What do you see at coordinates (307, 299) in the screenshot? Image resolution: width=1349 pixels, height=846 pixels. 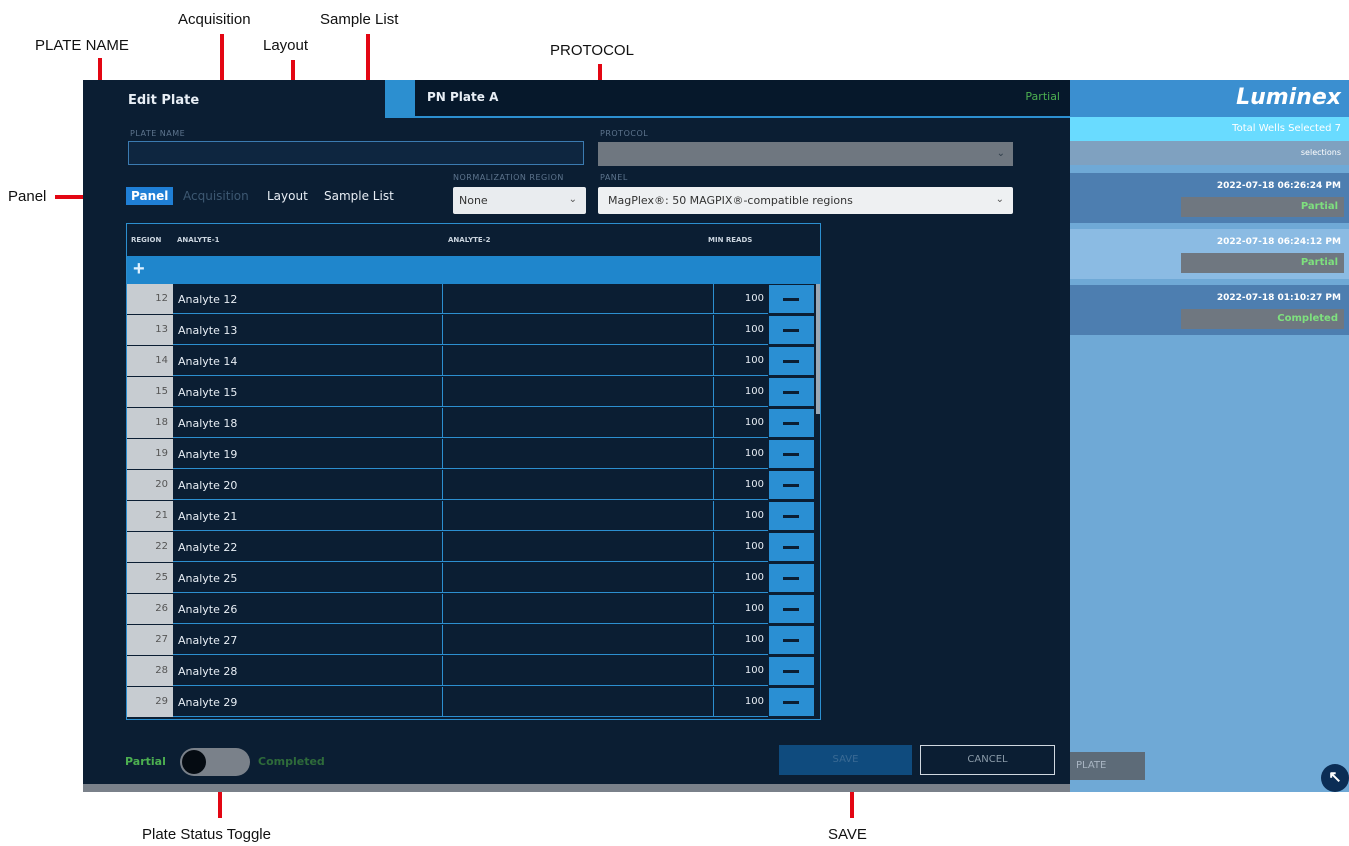 I see `analyte-1-cell: Analyte 12` at bounding box center [307, 299].